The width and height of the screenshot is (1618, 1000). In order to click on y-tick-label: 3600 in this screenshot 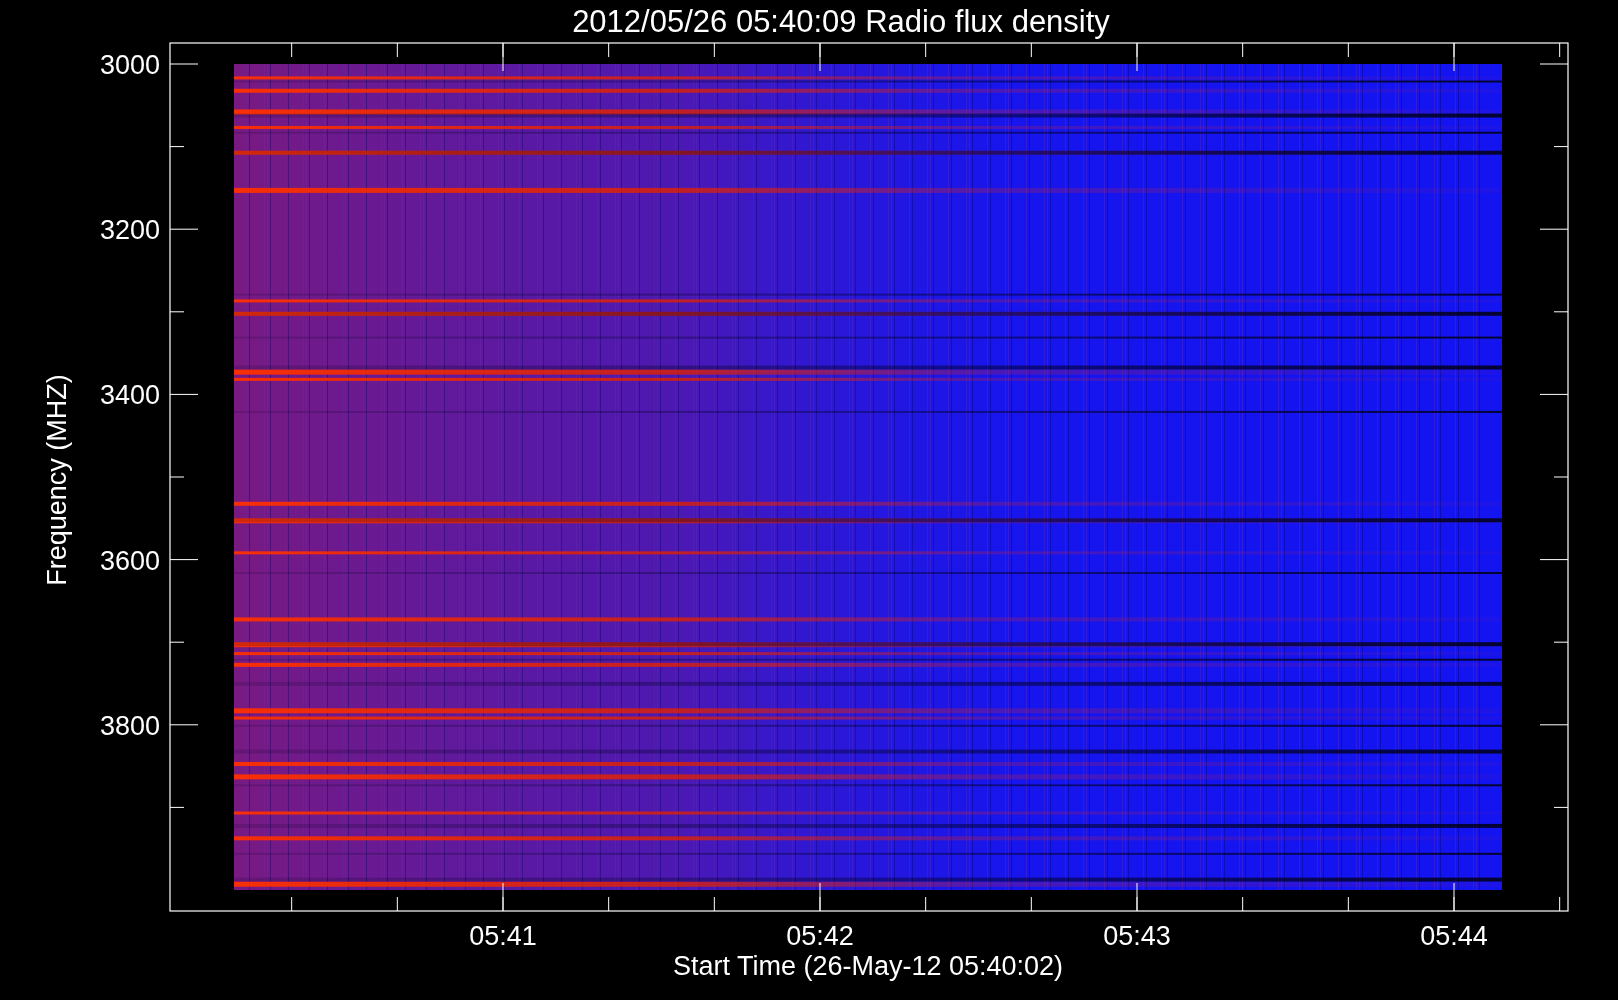, I will do `click(129, 560)`.